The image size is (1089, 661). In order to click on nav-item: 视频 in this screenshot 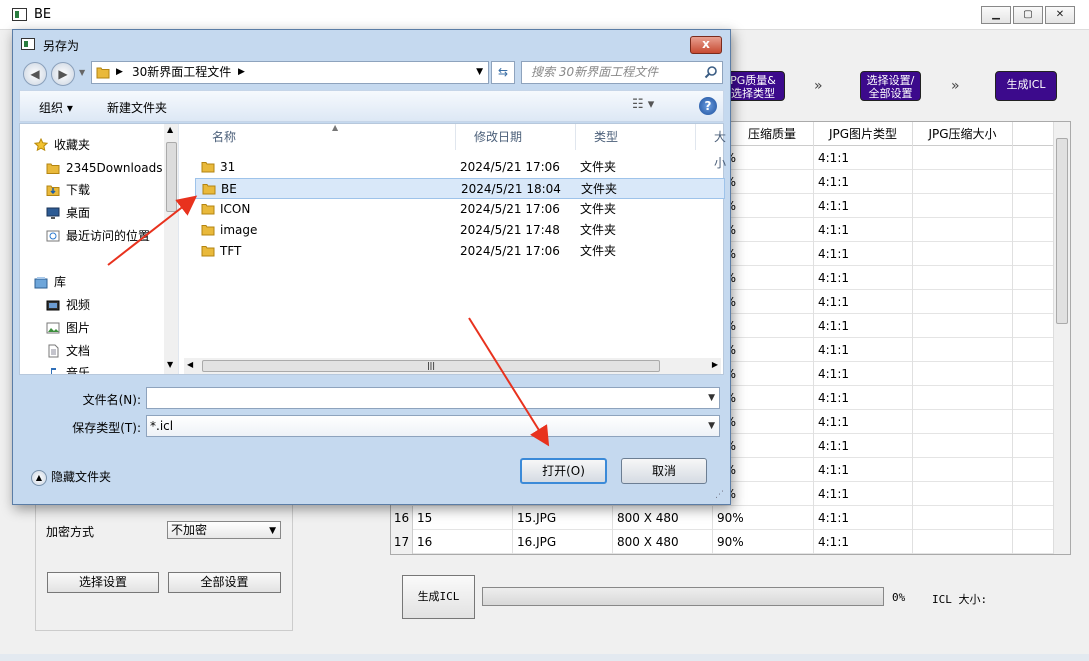, I will do `click(99, 305)`.